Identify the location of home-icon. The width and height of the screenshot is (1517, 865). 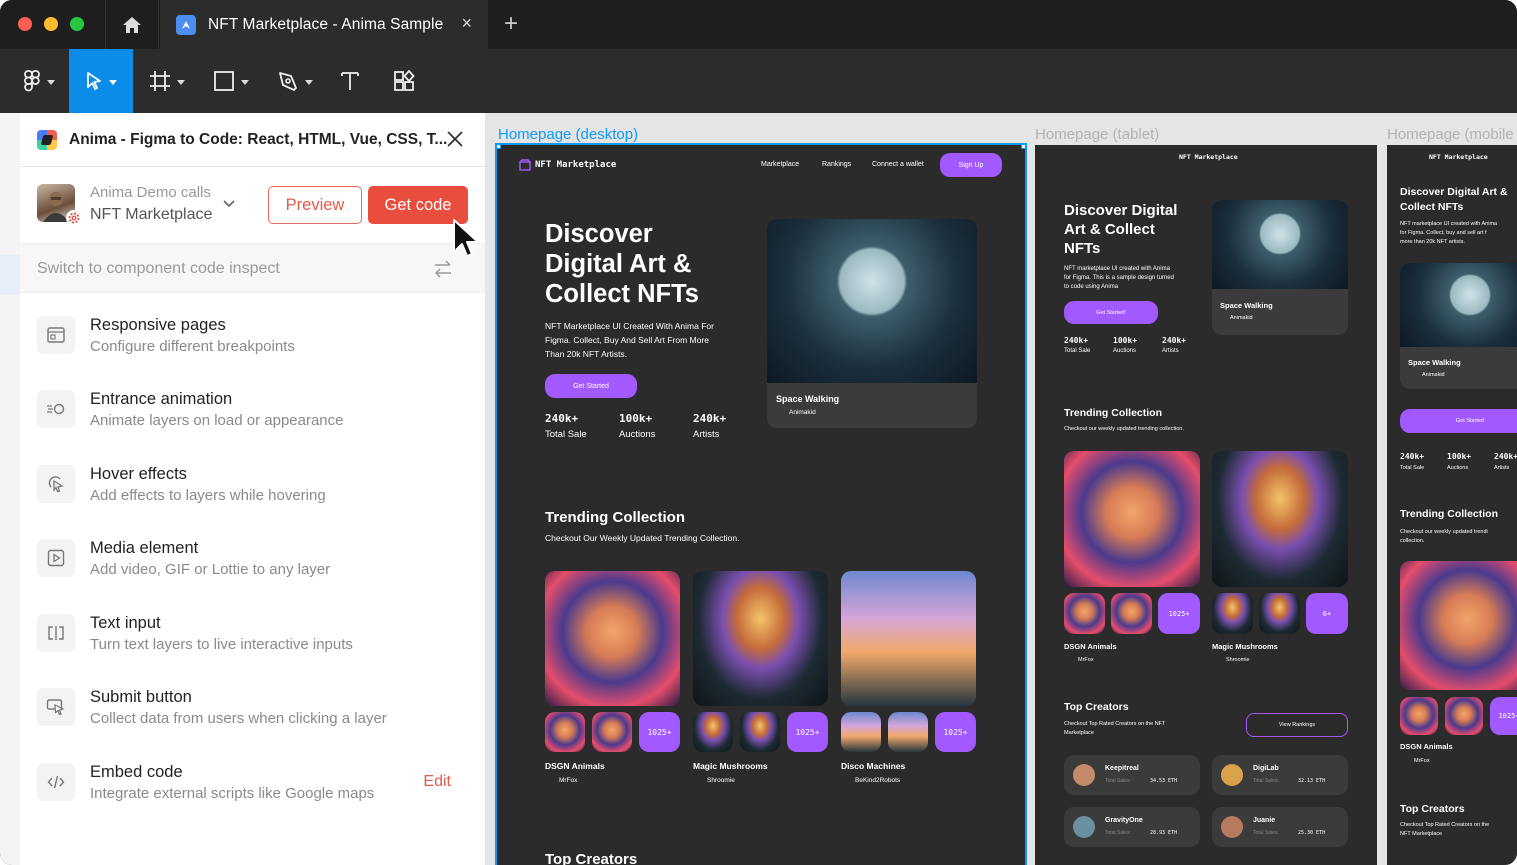
(132, 24).